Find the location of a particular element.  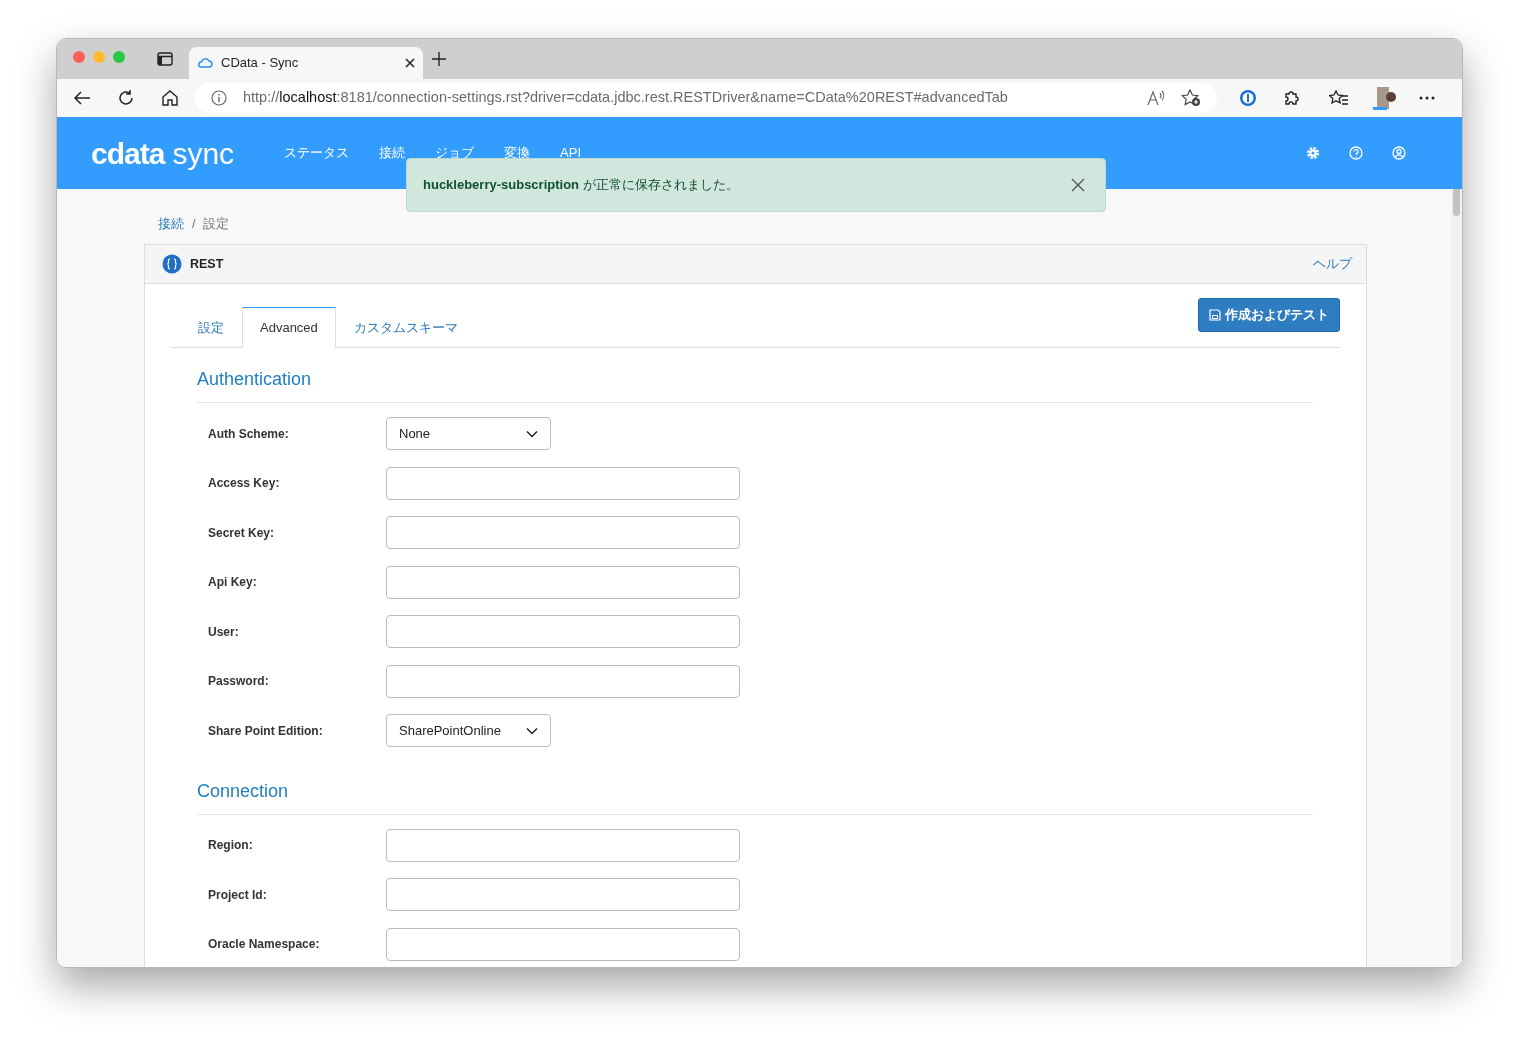

nav-link: 接続 is located at coordinates (392, 153).